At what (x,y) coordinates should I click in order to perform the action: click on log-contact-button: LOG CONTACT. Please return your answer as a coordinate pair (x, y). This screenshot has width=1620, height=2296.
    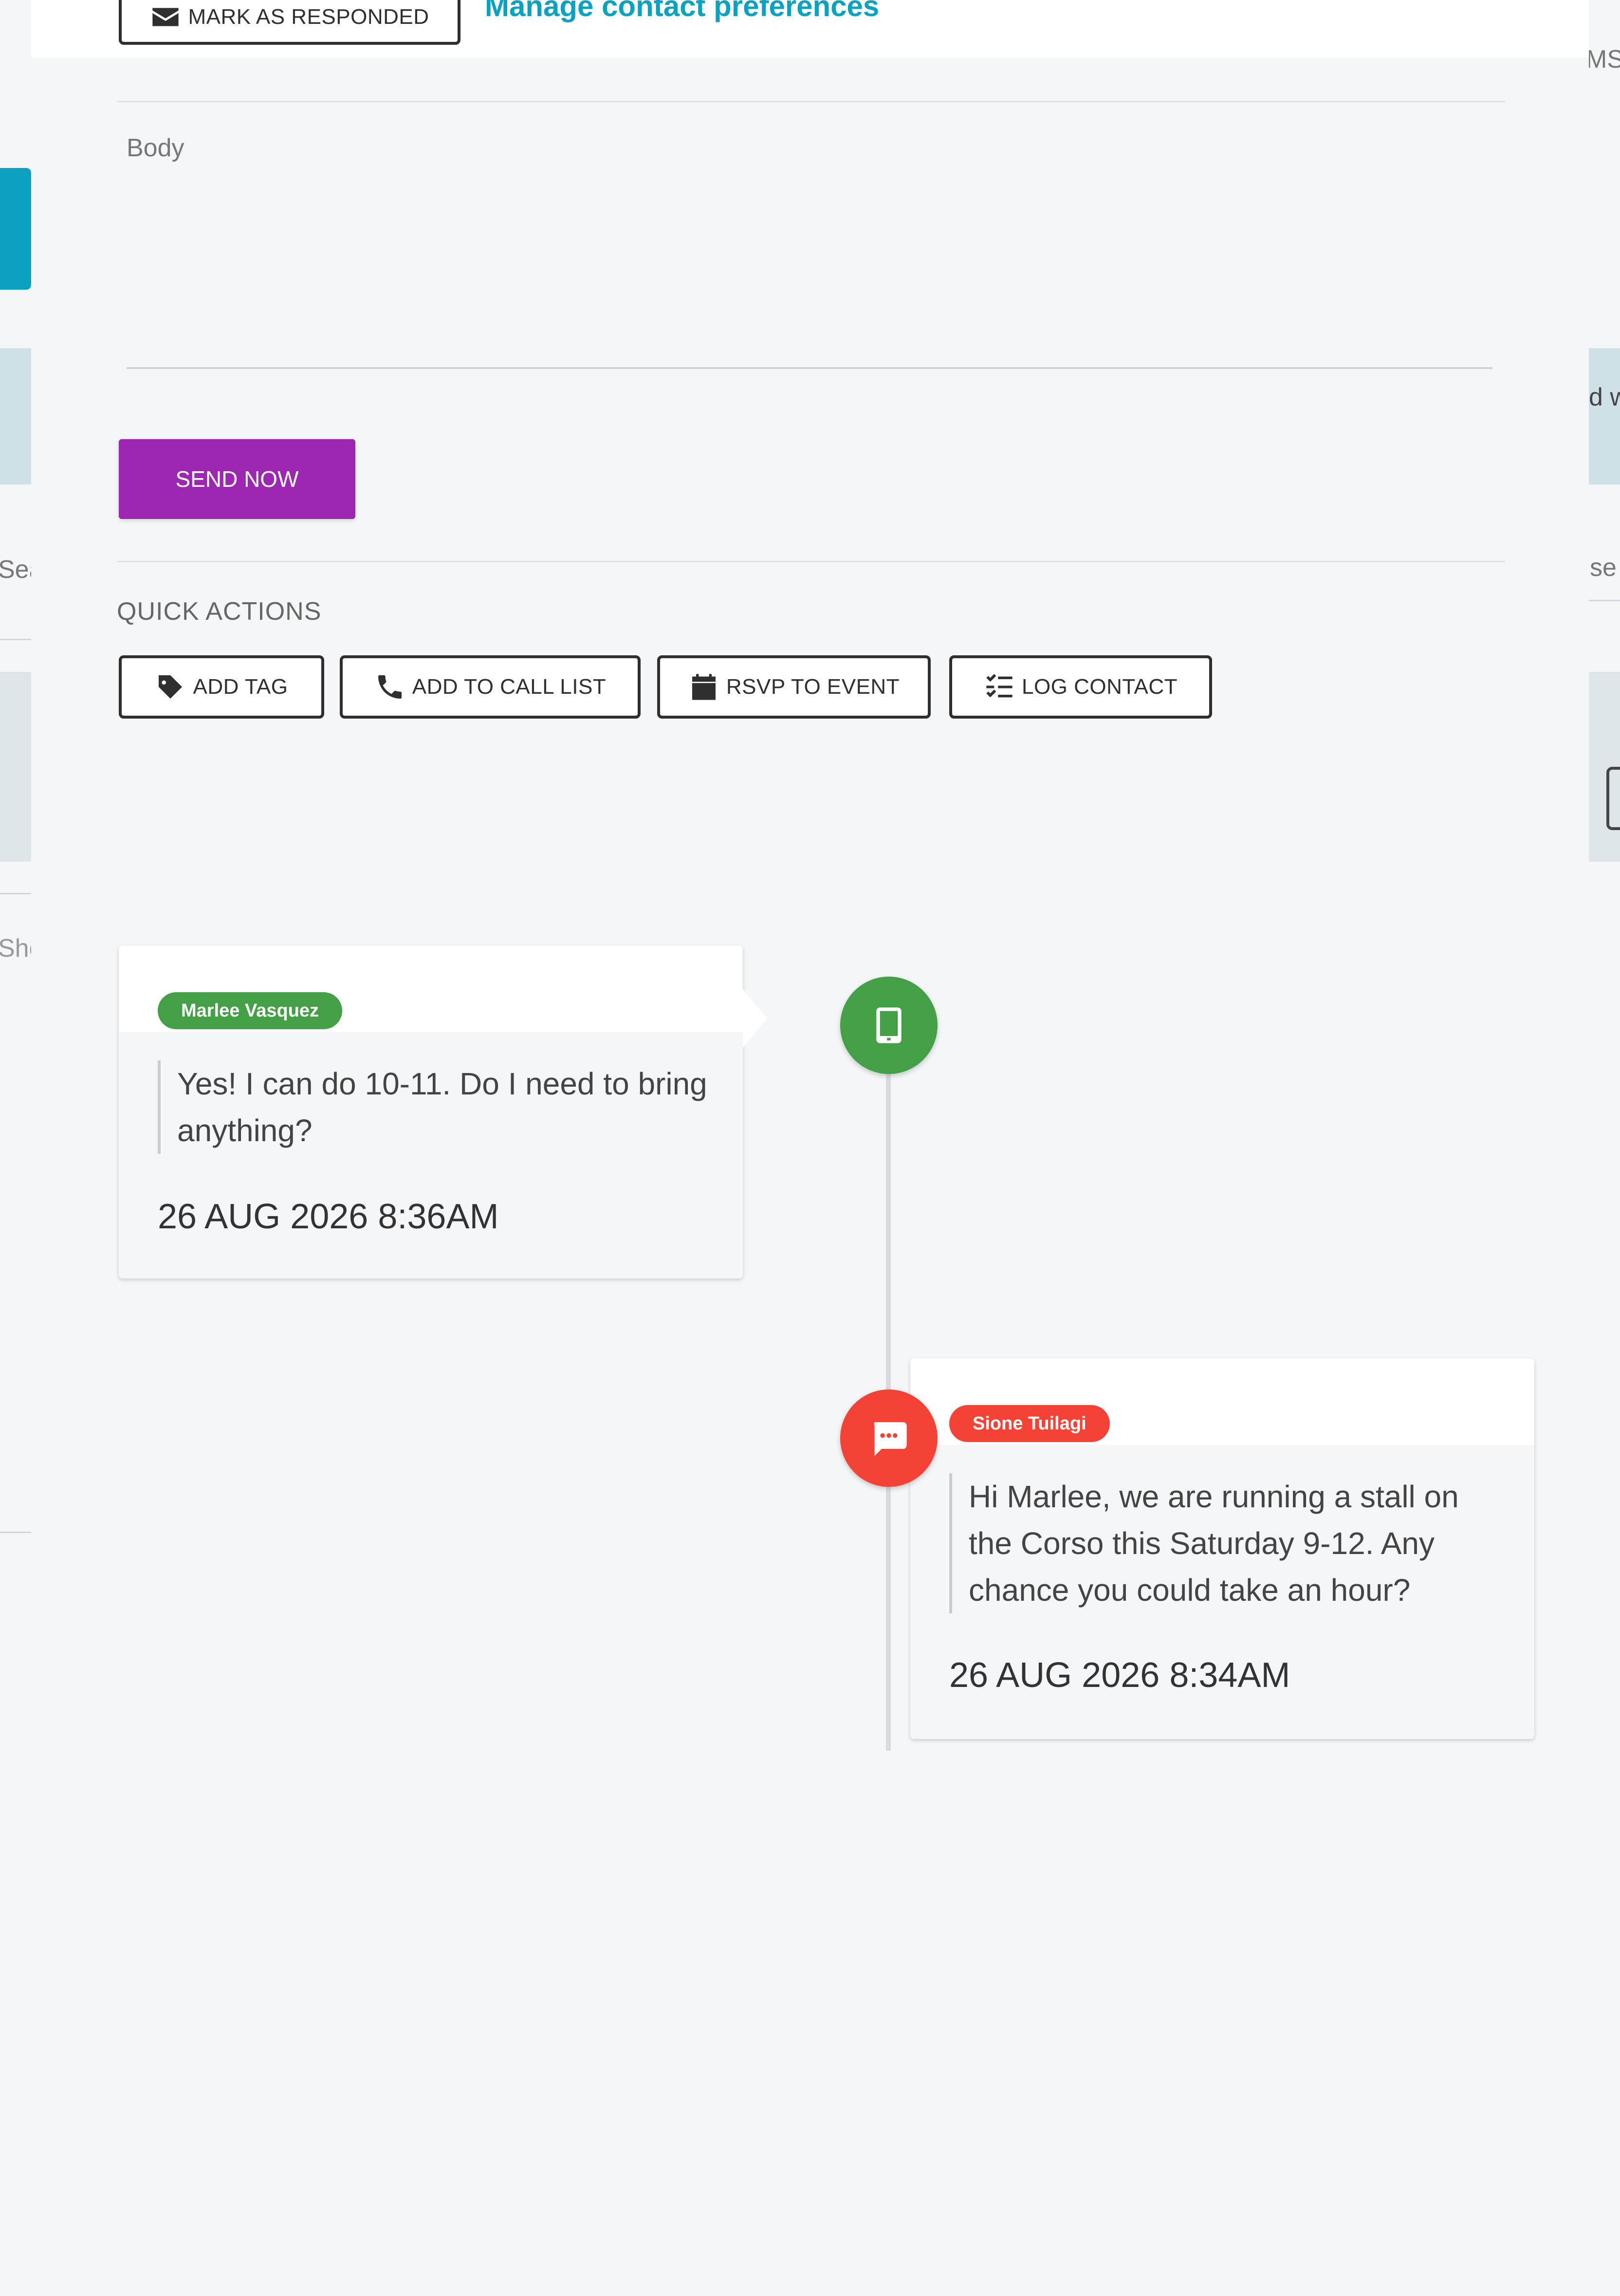
    Looking at the image, I should click on (1080, 687).